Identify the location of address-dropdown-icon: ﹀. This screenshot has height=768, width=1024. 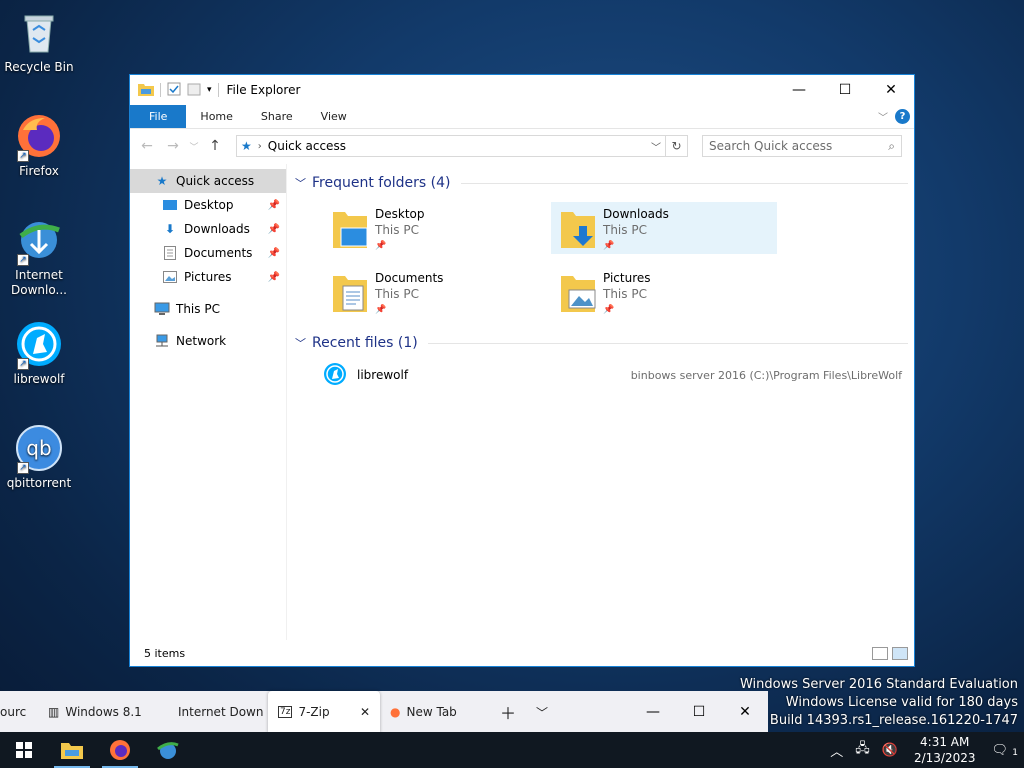
(656, 146).